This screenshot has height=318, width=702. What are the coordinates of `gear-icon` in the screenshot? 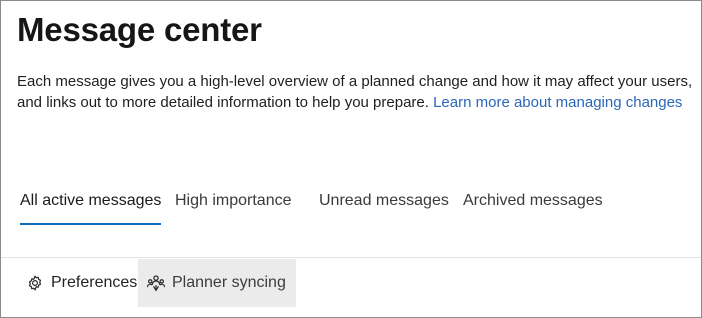 It's located at (35, 283).